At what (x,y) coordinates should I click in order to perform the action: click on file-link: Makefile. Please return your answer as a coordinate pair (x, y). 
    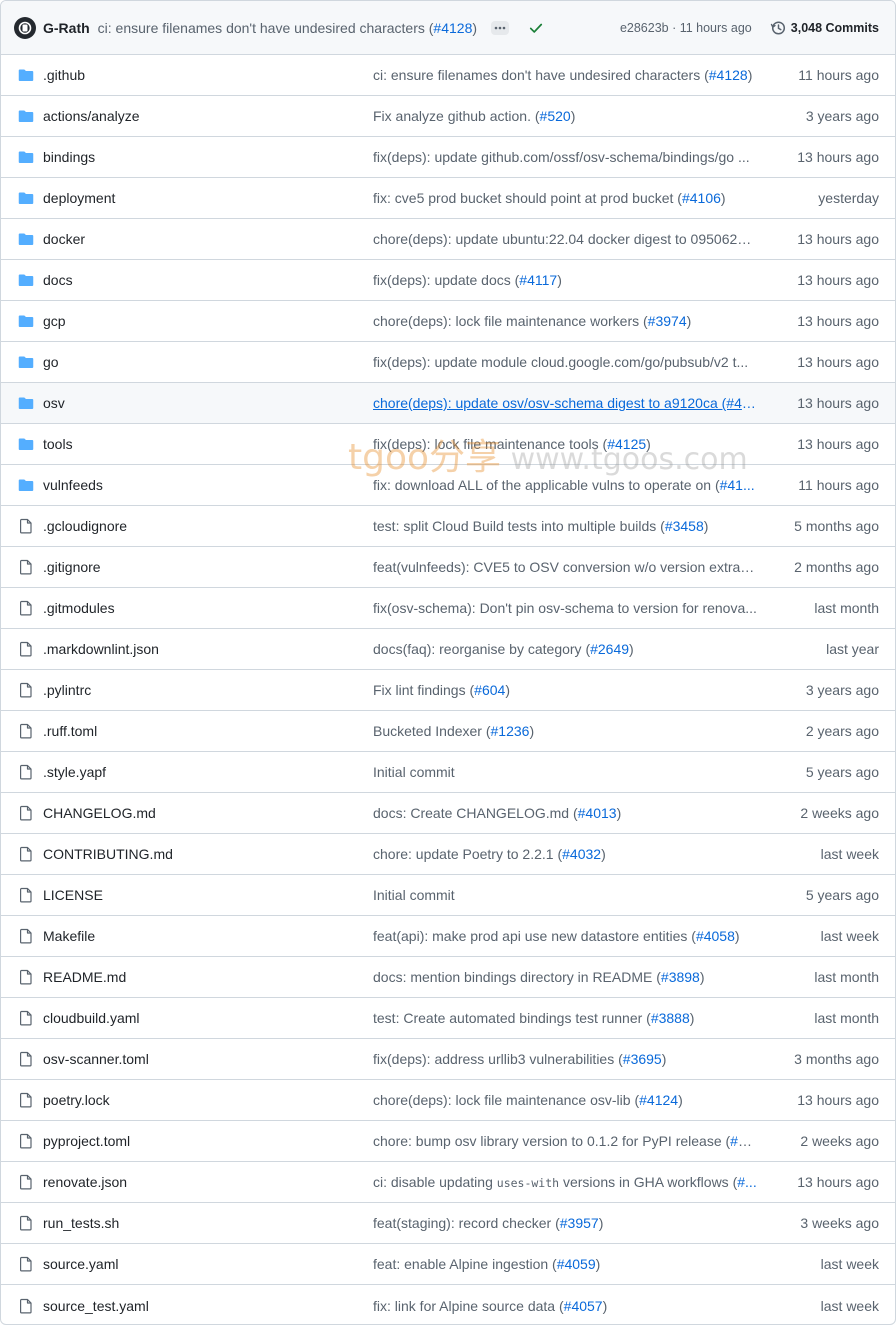
    Looking at the image, I should click on (208, 936).